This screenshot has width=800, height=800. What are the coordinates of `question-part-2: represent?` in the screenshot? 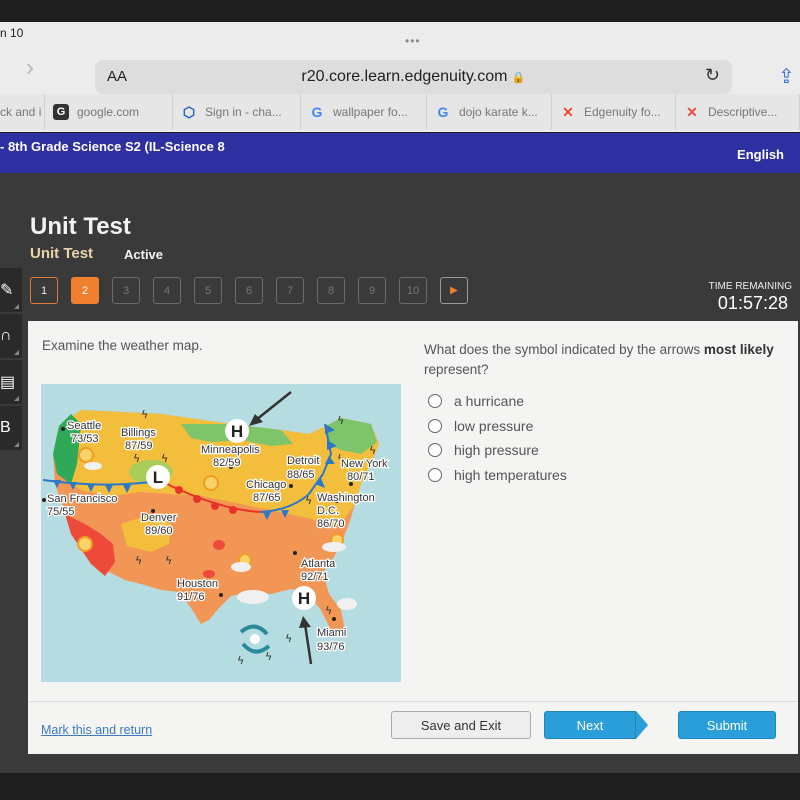 It's located at (456, 369).